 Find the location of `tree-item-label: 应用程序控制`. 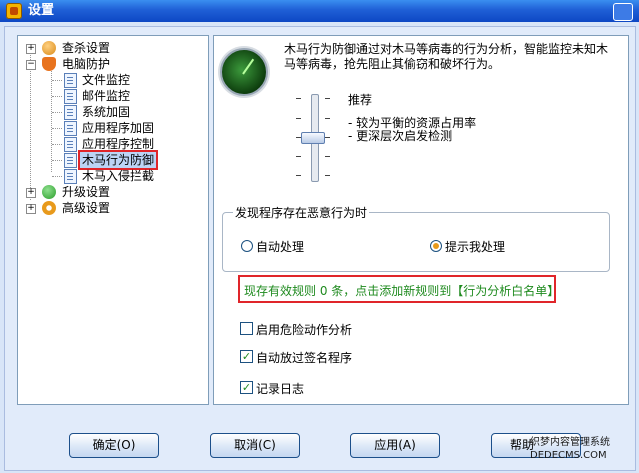

tree-item-label: 应用程序控制 is located at coordinates (118, 144).